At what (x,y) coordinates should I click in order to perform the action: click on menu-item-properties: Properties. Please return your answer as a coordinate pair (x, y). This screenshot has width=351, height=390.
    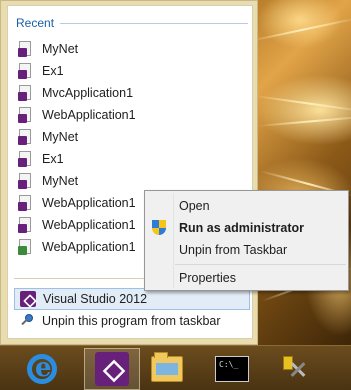
    Looking at the image, I should click on (246, 278).